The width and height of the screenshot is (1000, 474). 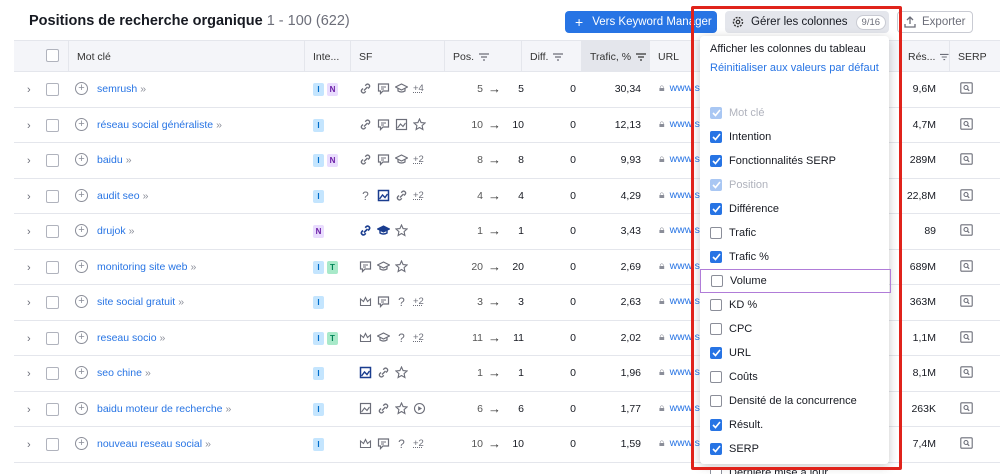 I want to click on column-option-derniere-mise-a-jour: Dernière mise à jour, so click(x=794, y=467).